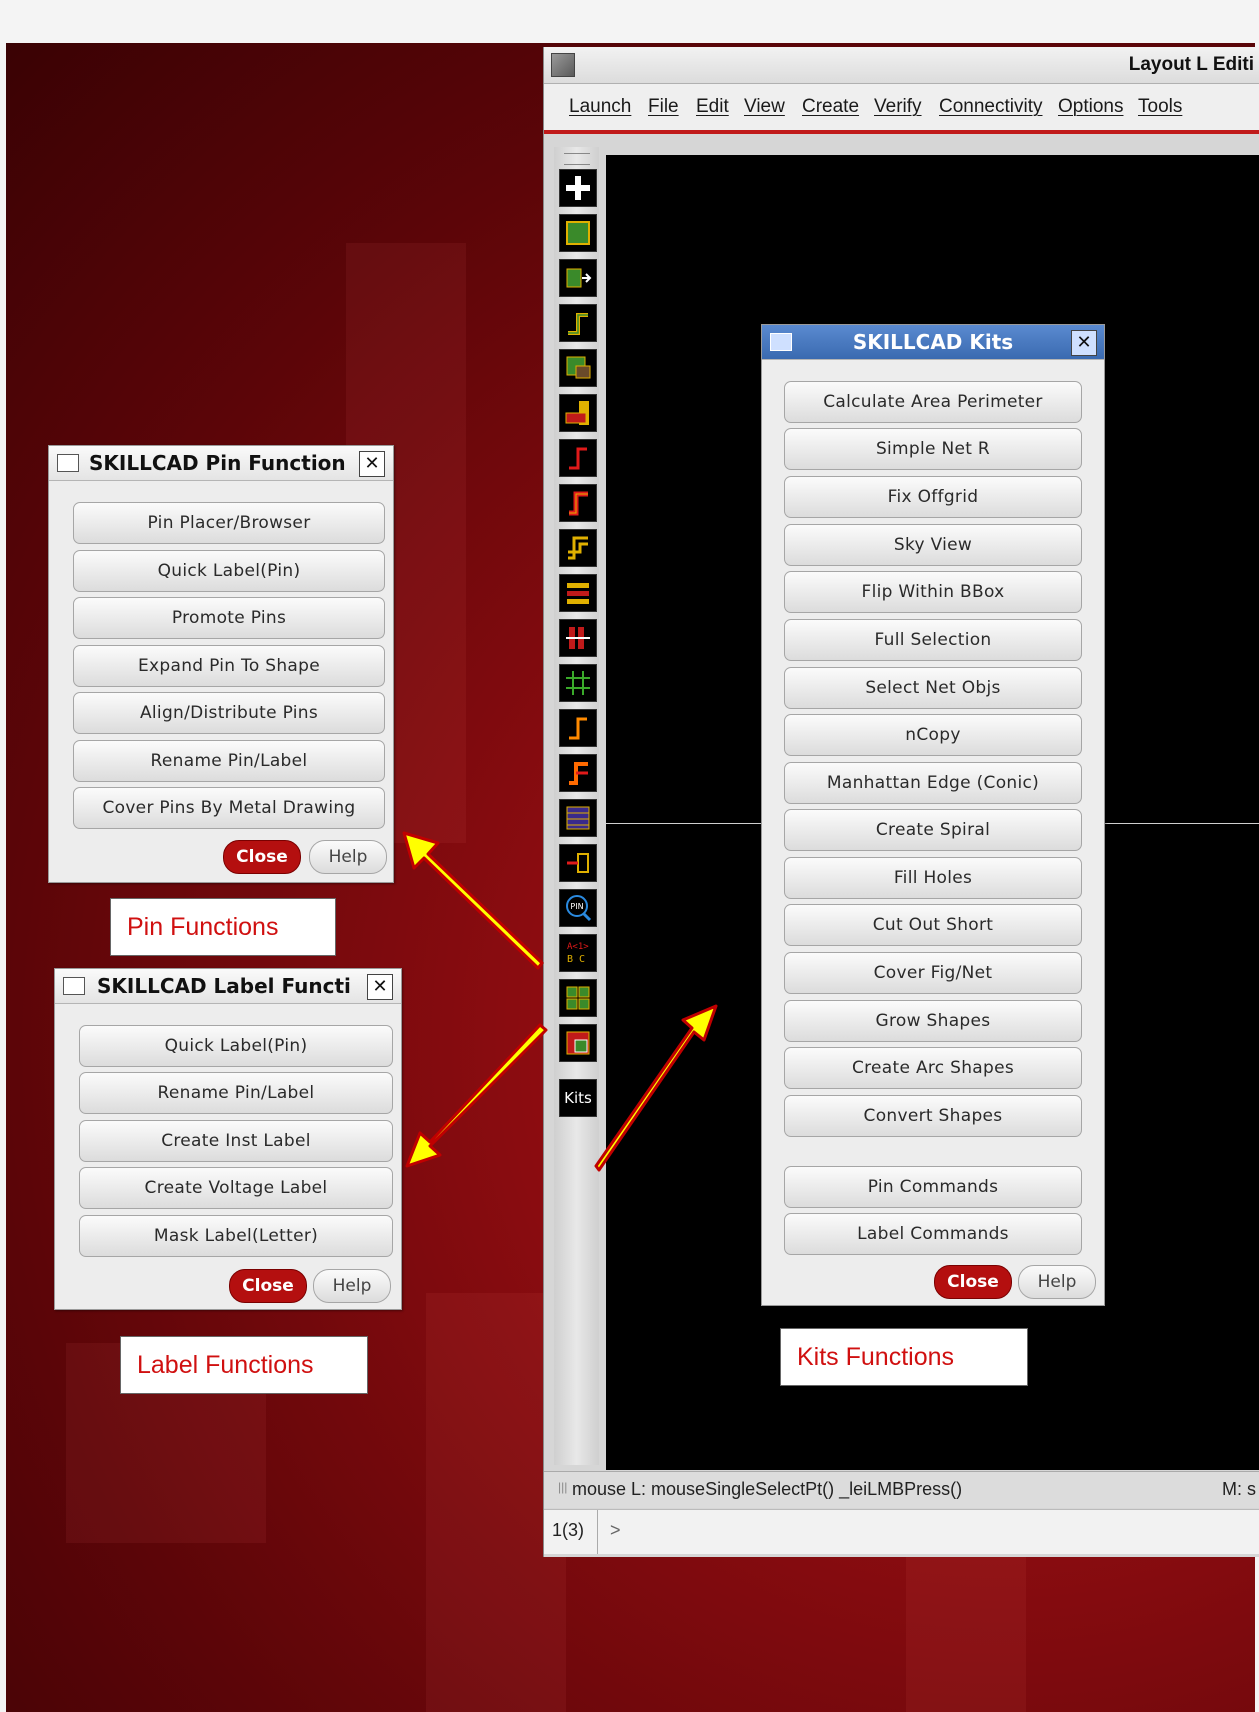 This screenshot has width=1259, height=1712. What do you see at coordinates (563, 65) in the screenshot?
I see `app-icon` at bounding box center [563, 65].